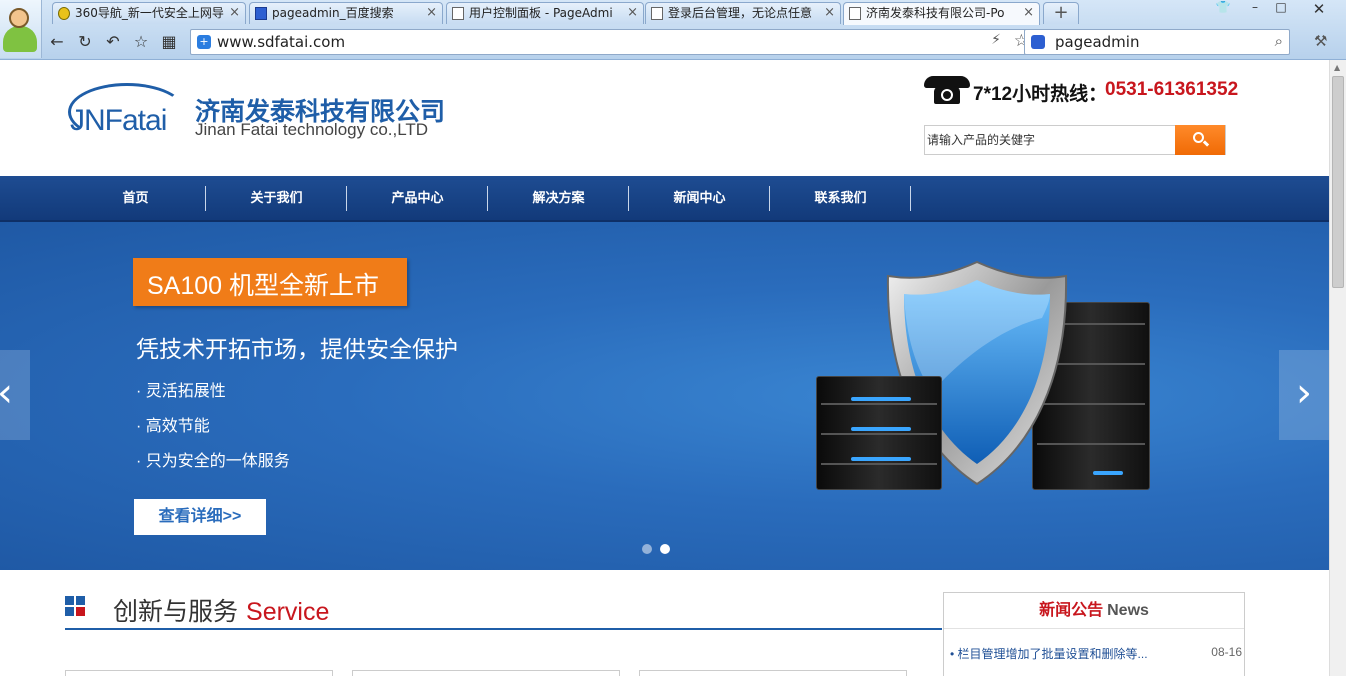 Image resolution: width=1346 pixels, height=676 pixels. What do you see at coordinates (173, 426) in the screenshot?
I see `banner-feature: · 高效节能` at bounding box center [173, 426].